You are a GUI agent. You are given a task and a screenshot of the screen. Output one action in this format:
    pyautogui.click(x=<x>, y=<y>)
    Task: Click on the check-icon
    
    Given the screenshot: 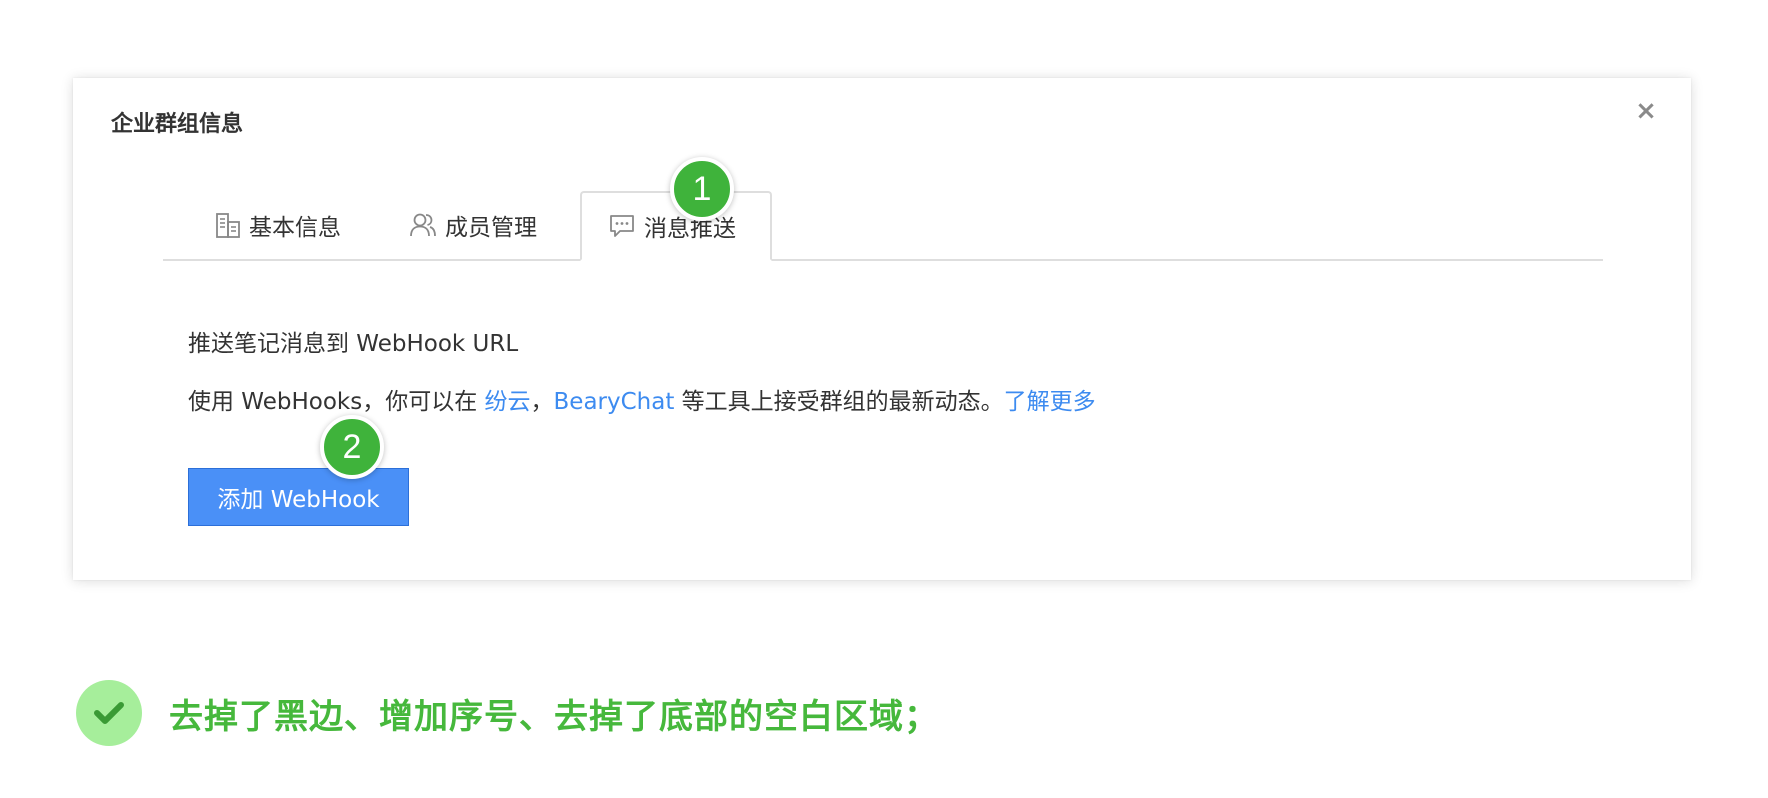 What is the action you would take?
    pyautogui.click(x=109, y=713)
    